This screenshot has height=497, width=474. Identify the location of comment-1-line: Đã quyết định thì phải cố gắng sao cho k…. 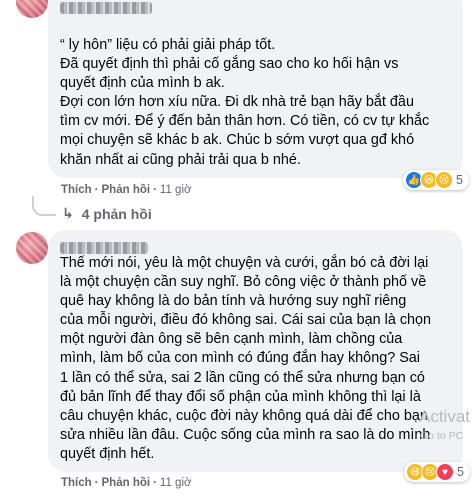
(229, 64).